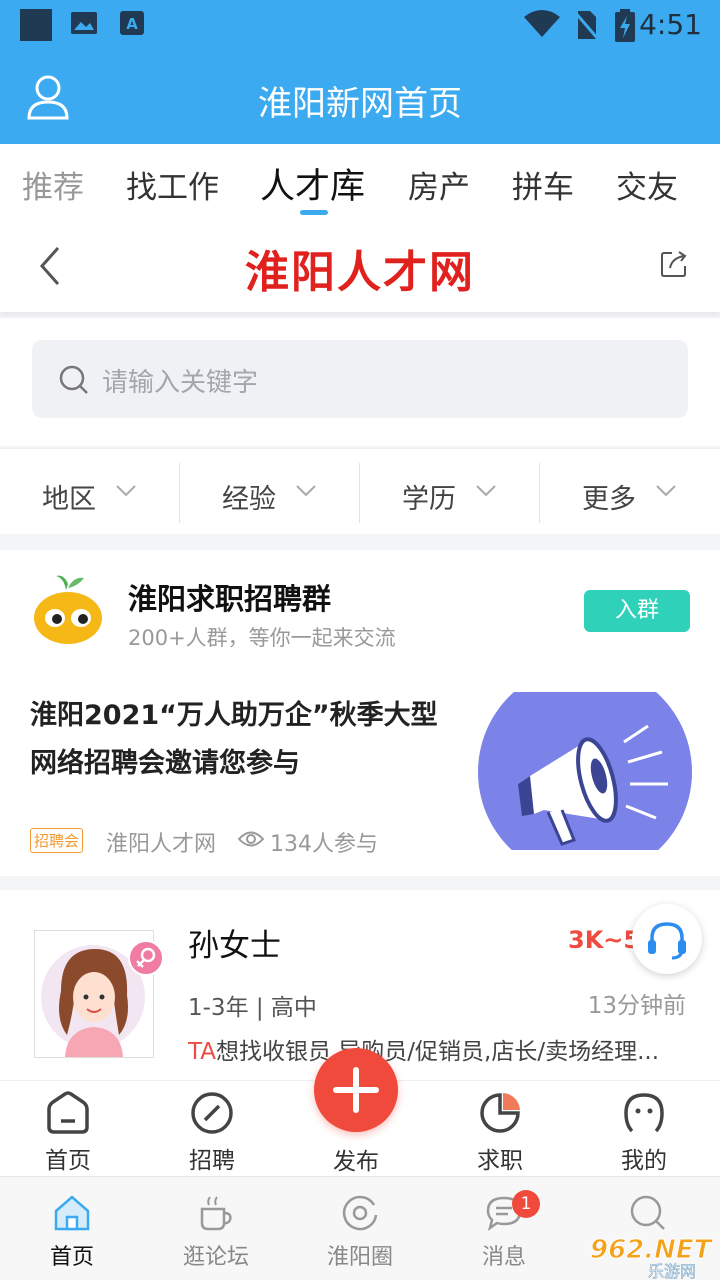 This screenshot has width=720, height=1280. Describe the element at coordinates (670, 24) in the screenshot. I see `status-time: 4:51` at that location.